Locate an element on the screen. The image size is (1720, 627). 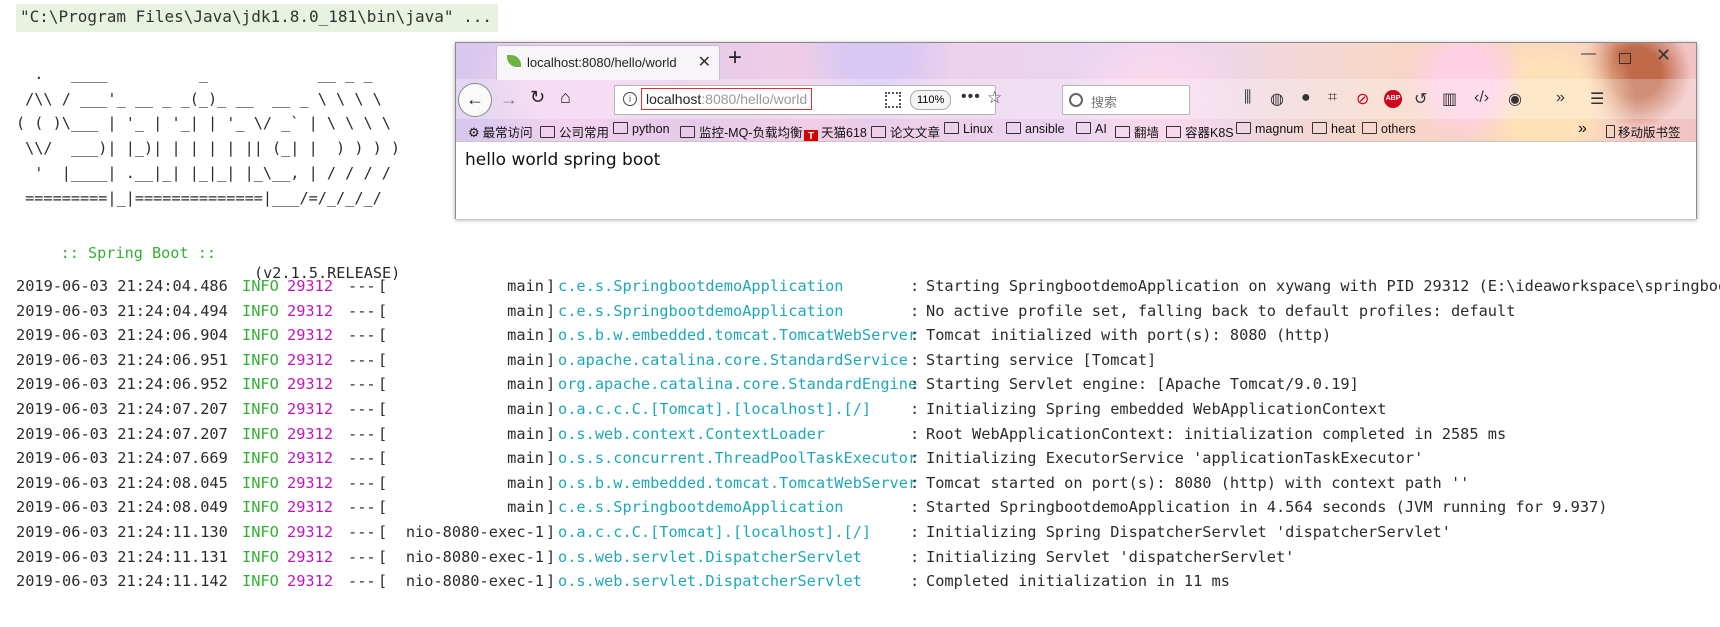
library-icon: ⫼ is located at coordinates (1247, 98).